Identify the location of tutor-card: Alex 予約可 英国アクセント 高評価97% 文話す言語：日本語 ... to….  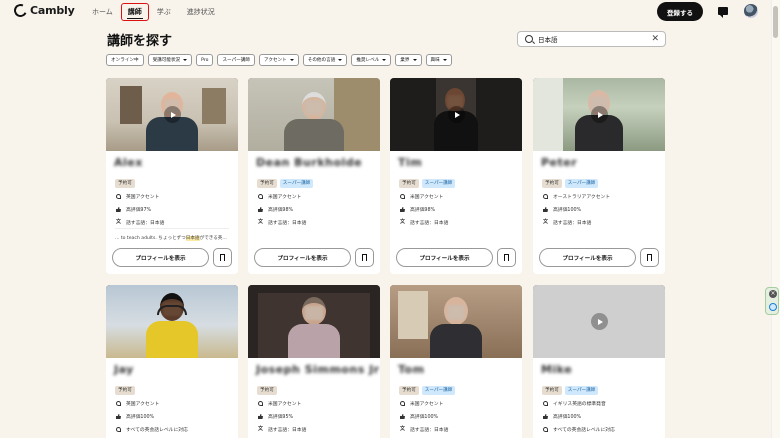
(172, 176).